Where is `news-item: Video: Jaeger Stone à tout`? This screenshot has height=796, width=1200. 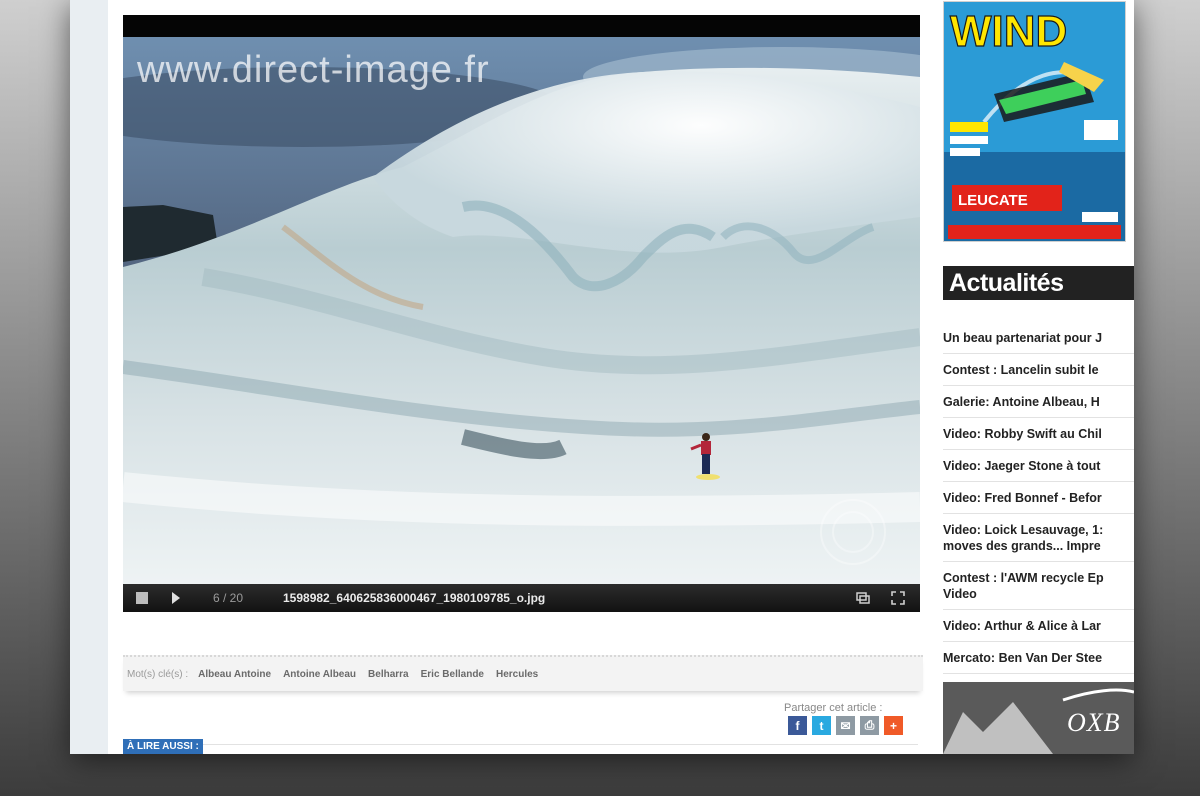
news-item: Video: Jaeger Stone à tout is located at coordinates (1038, 466).